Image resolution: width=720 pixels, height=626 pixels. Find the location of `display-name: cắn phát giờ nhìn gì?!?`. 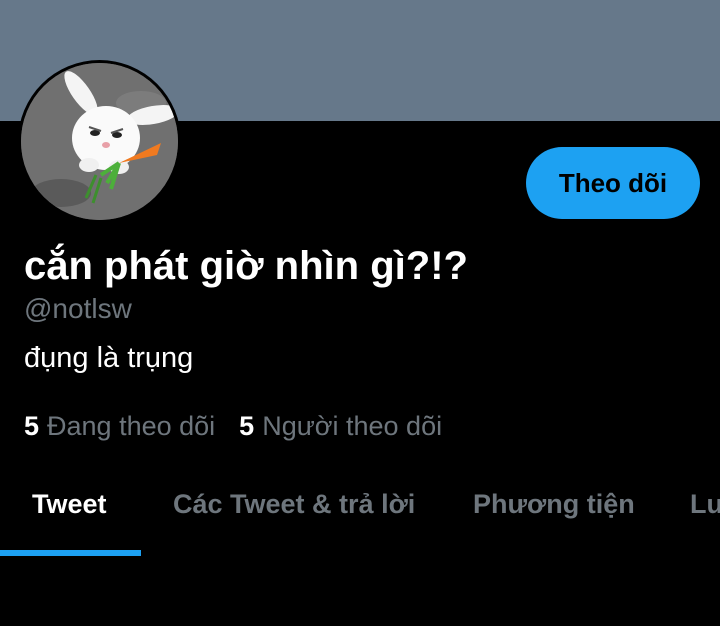

display-name: cắn phát giờ nhìn gì?!? is located at coordinates (246, 266).